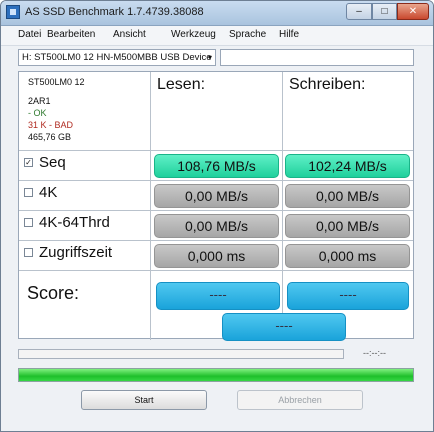 The width and height of the screenshot is (434, 432). Describe the element at coordinates (284, 327) in the screenshot. I see `total-score: ----` at that location.